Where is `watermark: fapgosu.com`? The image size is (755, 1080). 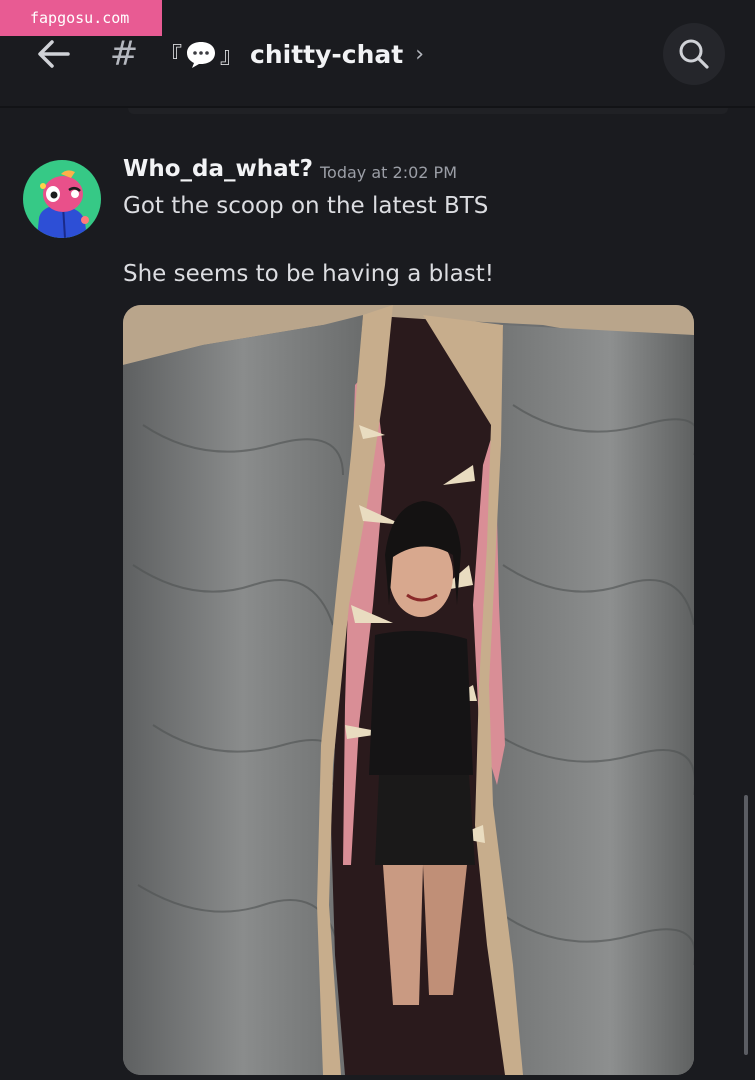
watermark: fapgosu.com is located at coordinates (81, 18).